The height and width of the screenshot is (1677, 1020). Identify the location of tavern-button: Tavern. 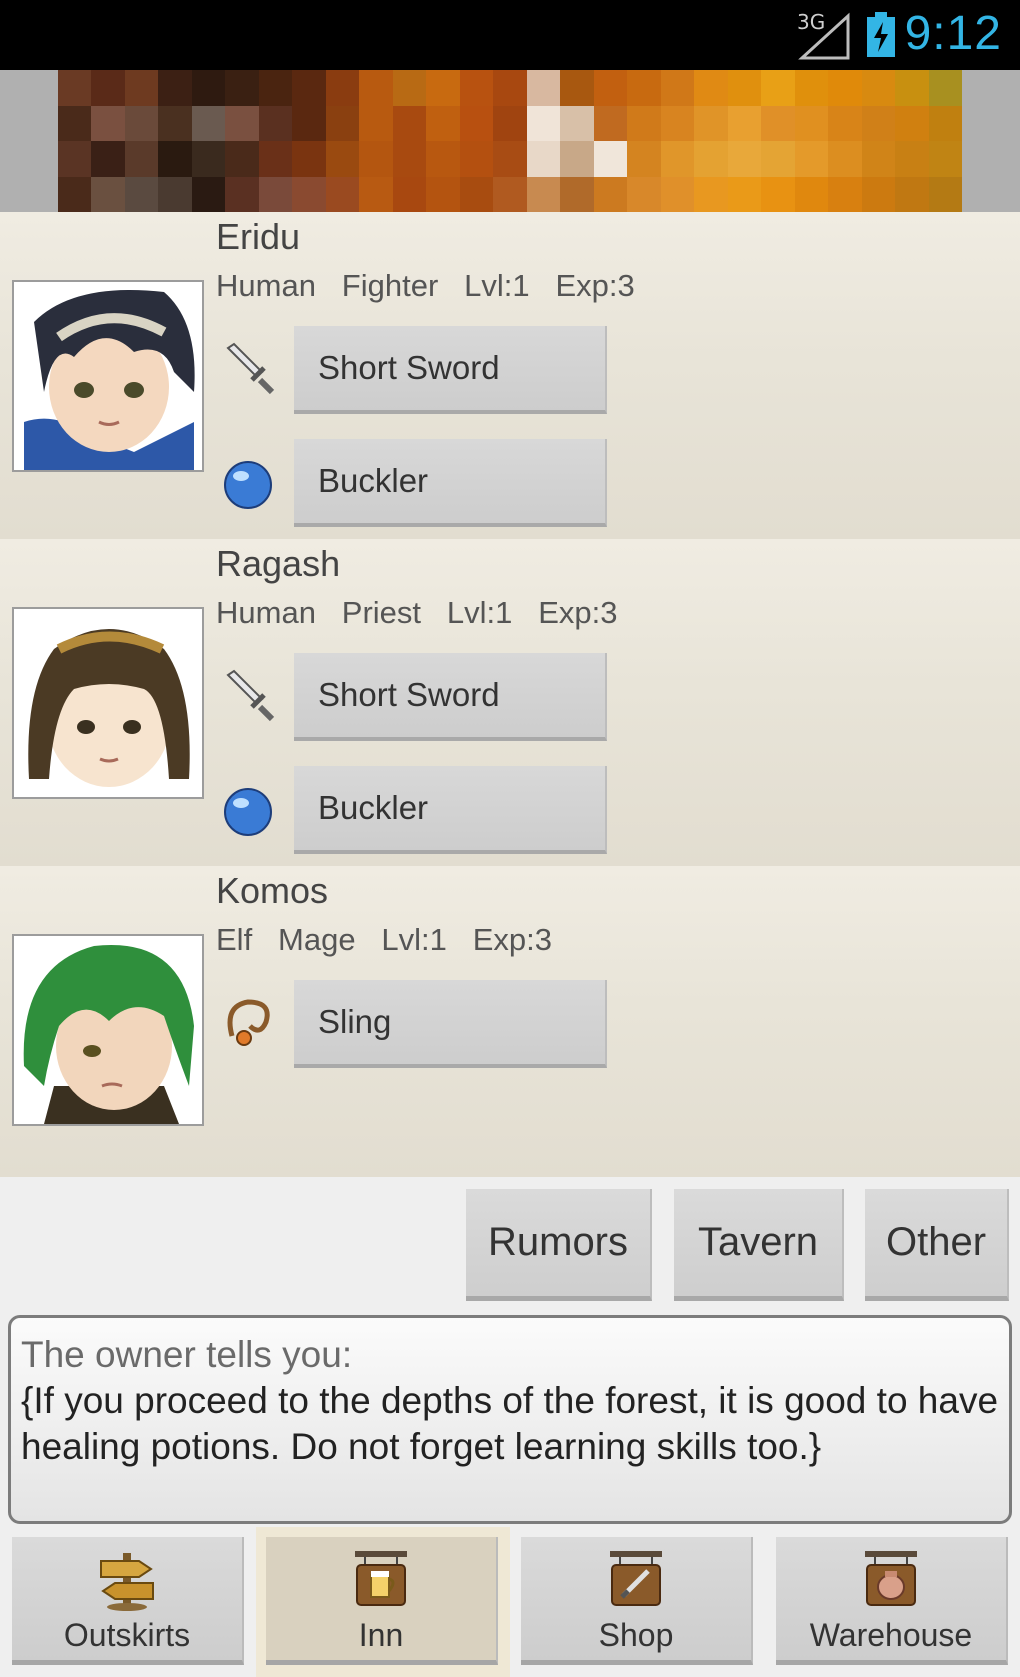
(759, 1245).